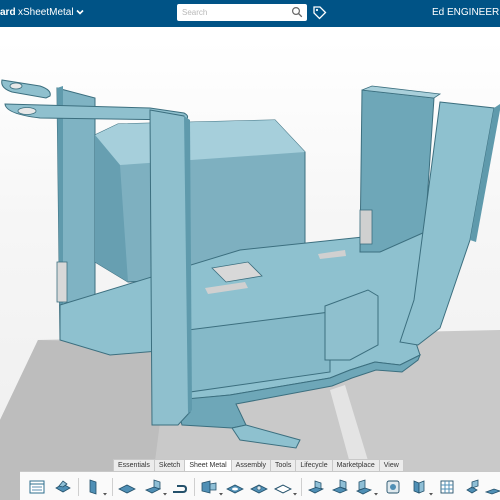 The width and height of the screenshot is (500, 500). Describe the element at coordinates (297, 12) in the screenshot. I see `search-icon` at that location.